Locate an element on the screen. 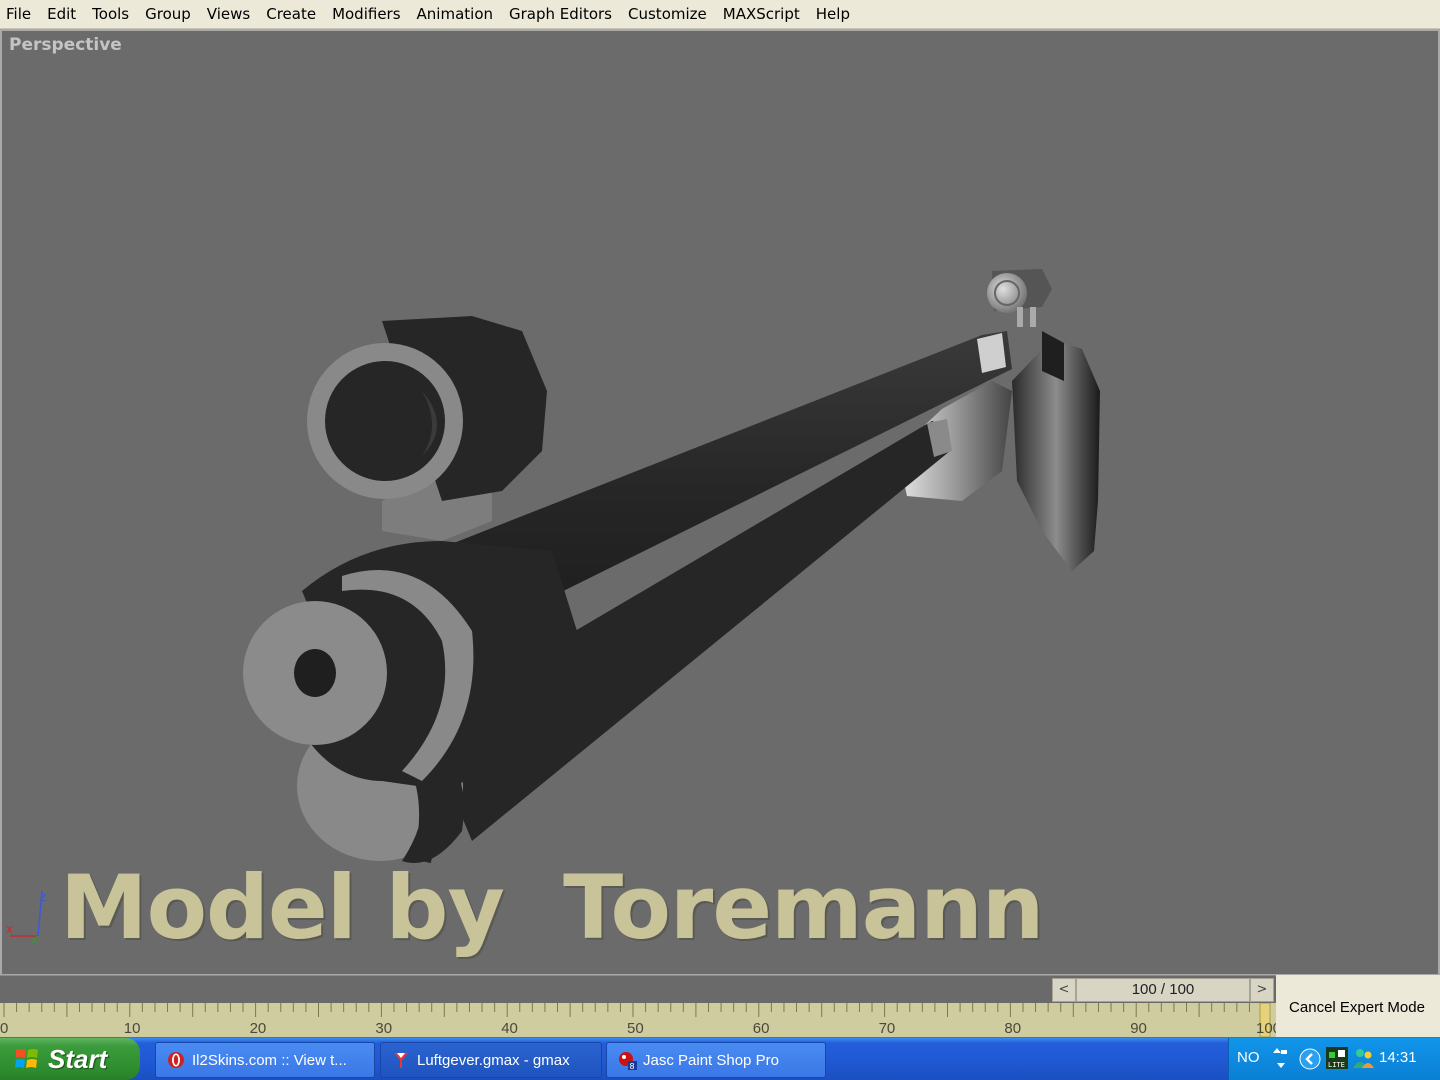 This screenshot has width=1440, height=1080. system-tray: NO LITE 14:31 is located at coordinates (1334, 1059).